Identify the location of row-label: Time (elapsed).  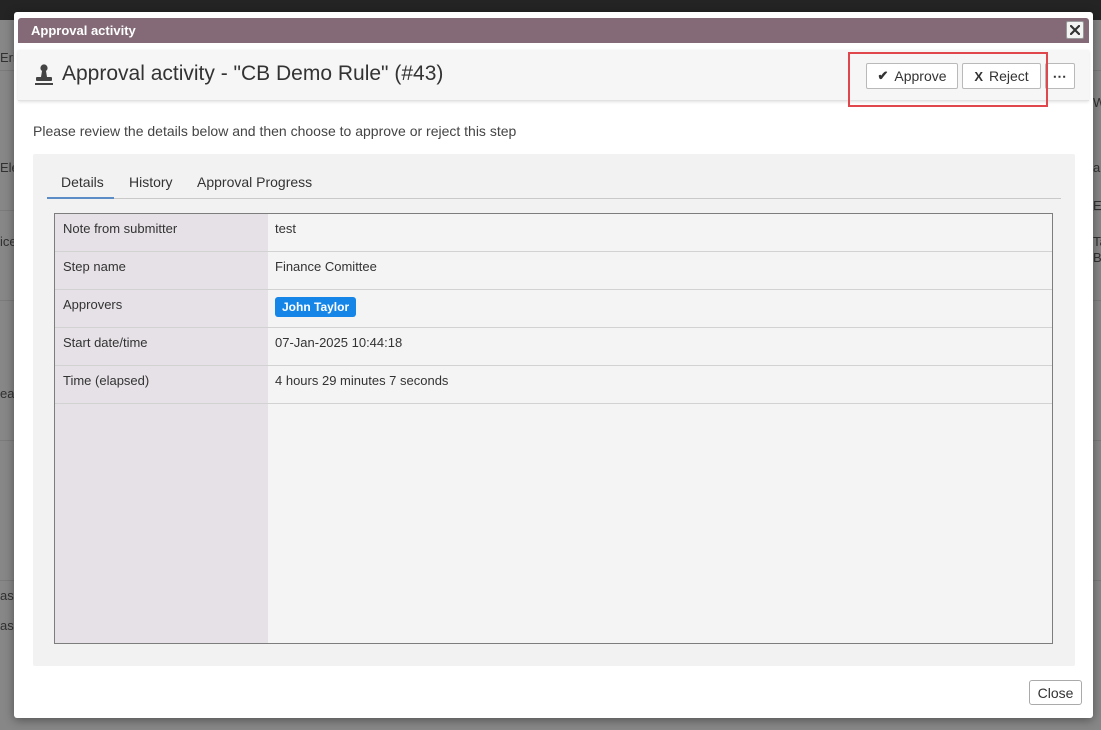
(106, 380).